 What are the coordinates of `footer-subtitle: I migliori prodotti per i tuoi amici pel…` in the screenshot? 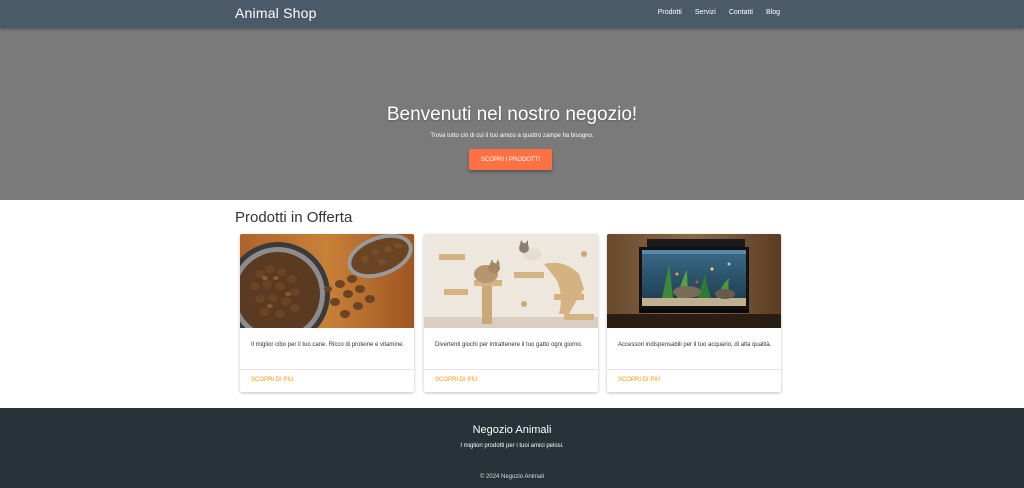 It's located at (512, 446).